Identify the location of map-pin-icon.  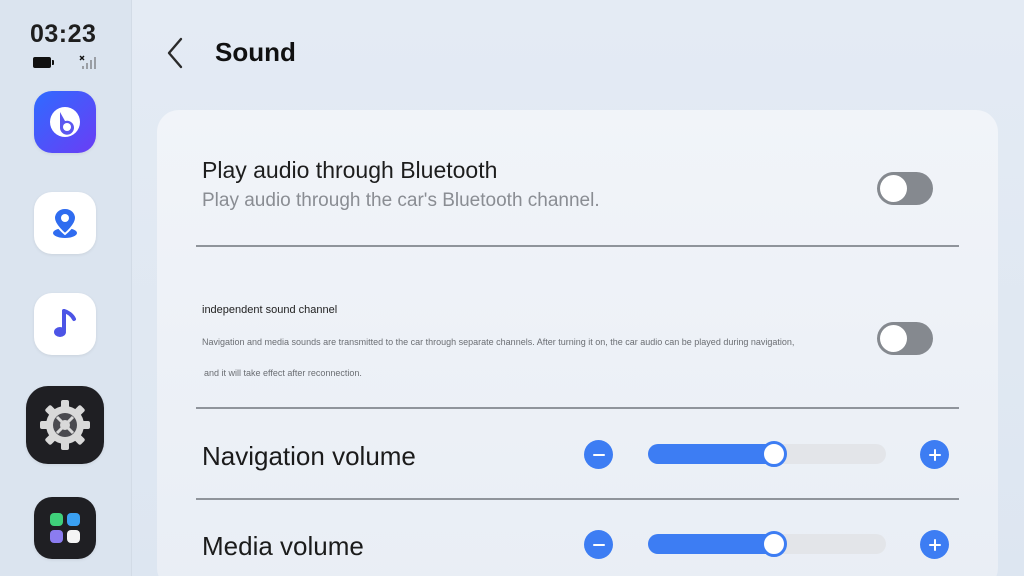
(65, 222).